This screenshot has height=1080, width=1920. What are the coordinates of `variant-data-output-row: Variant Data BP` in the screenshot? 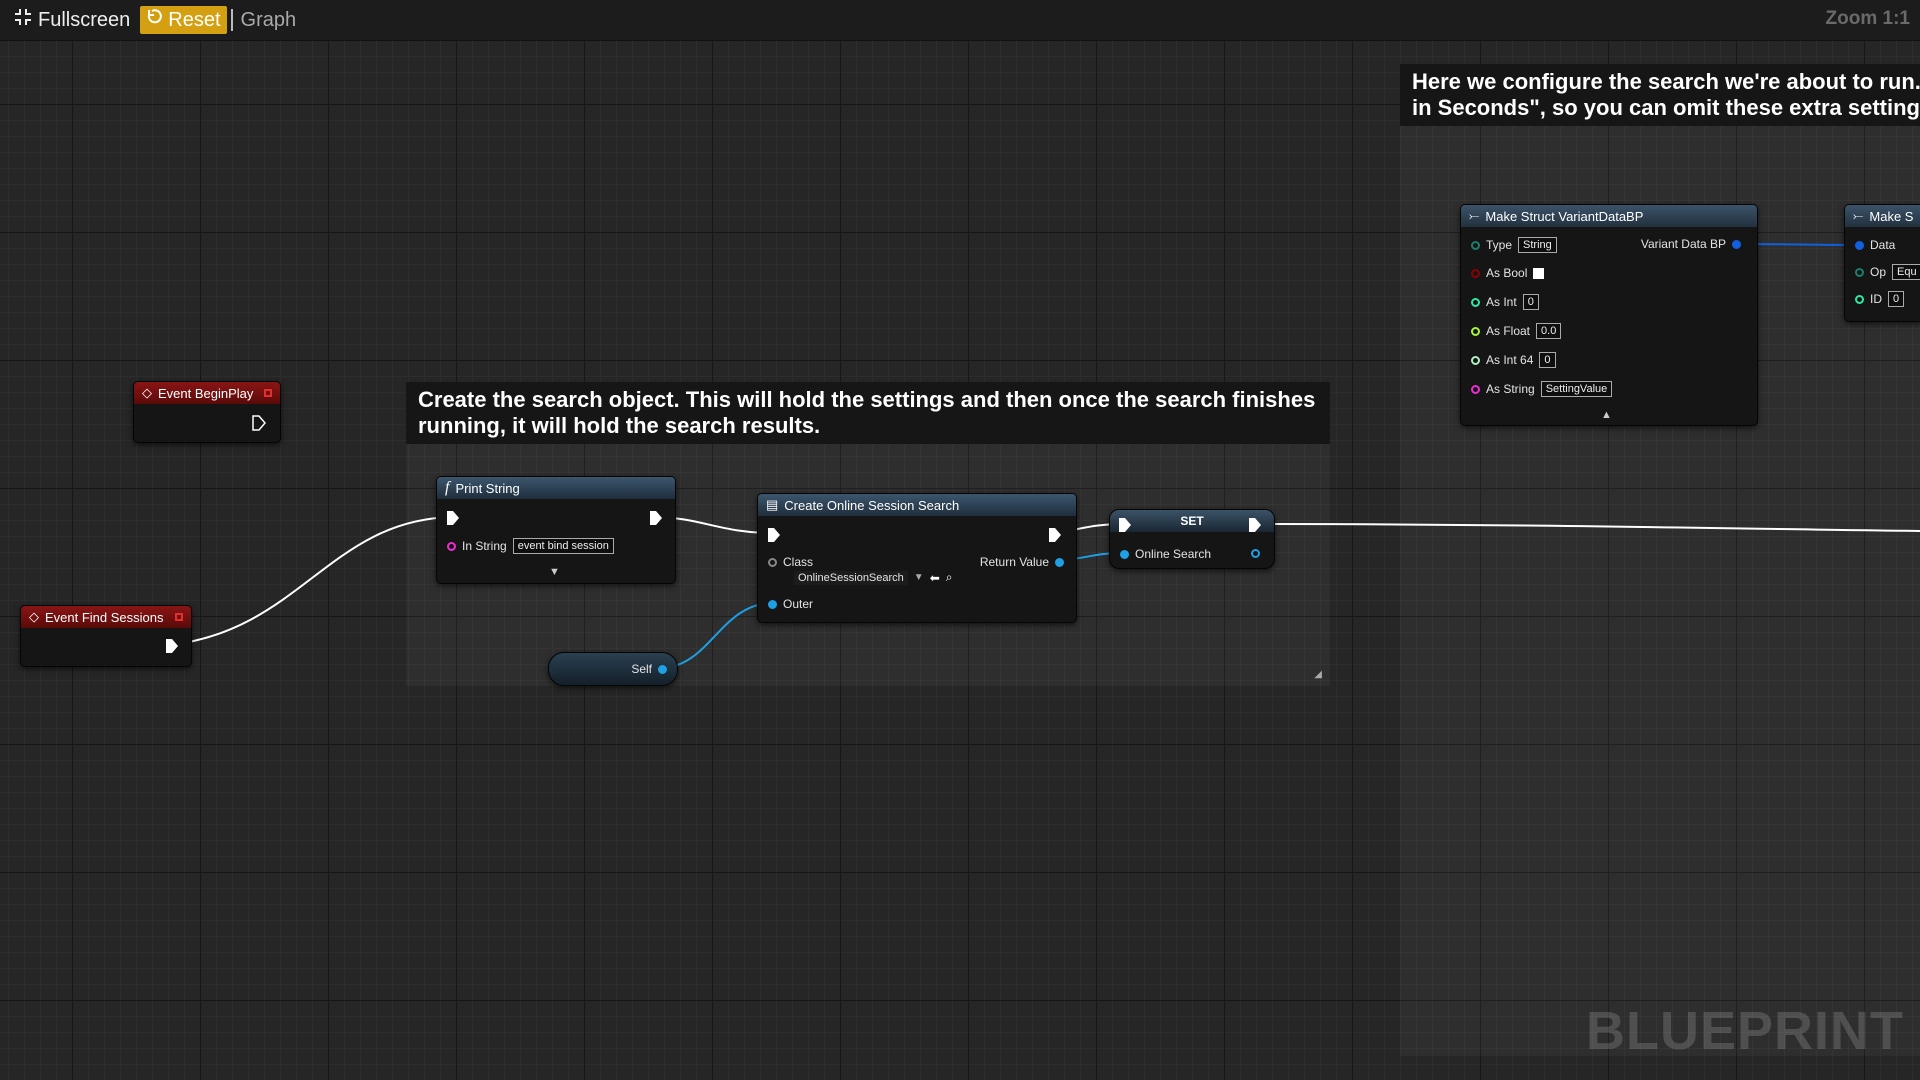 It's located at (1691, 244).